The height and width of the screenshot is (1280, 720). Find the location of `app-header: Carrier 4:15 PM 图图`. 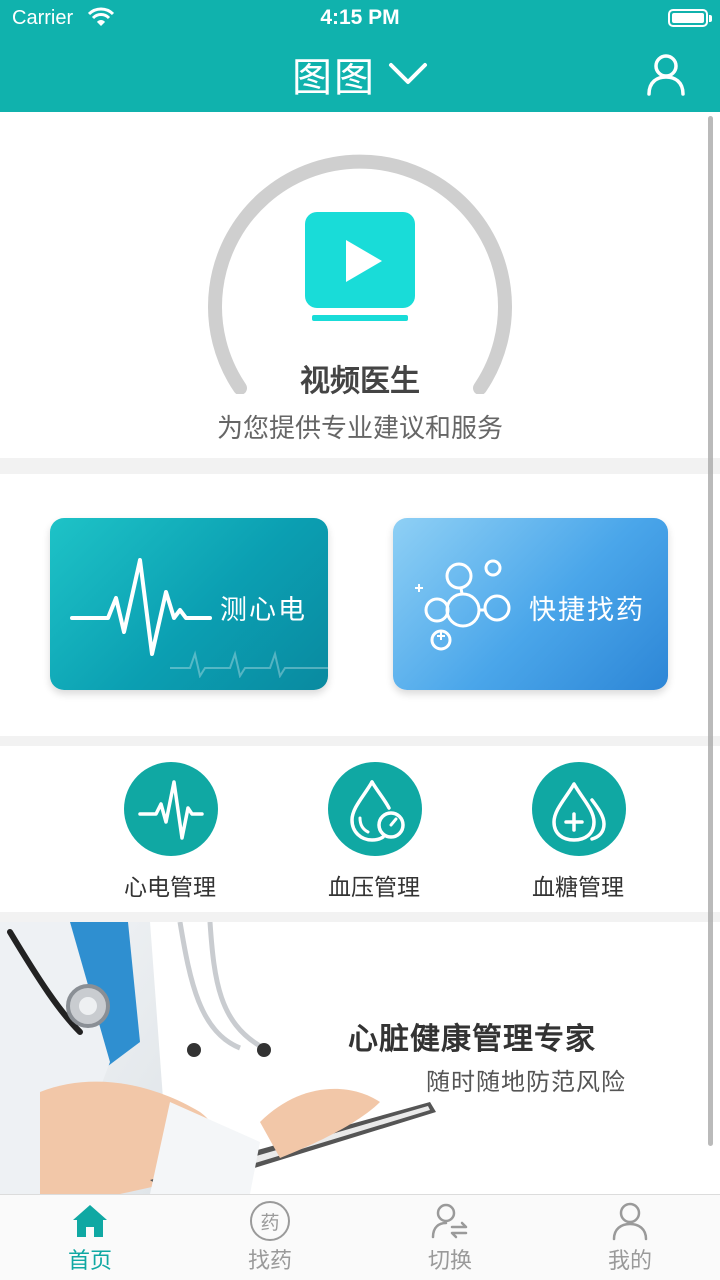

app-header: Carrier 4:15 PM 图图 is located at coordinates (360, 56).